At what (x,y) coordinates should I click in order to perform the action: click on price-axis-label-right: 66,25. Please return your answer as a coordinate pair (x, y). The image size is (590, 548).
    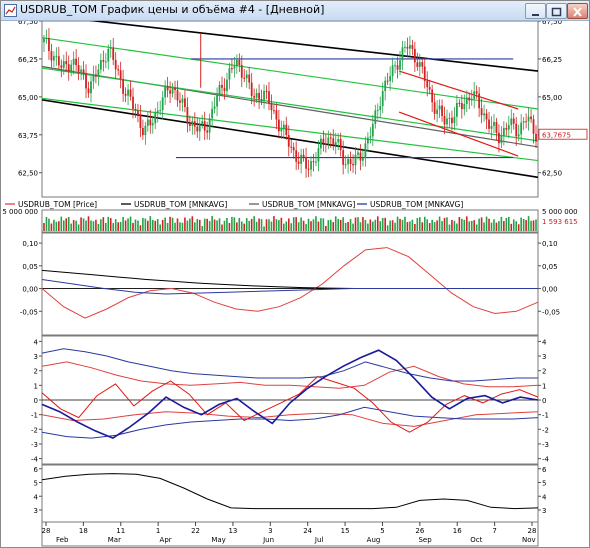
    Looking at the image, I should click on (552, 60).